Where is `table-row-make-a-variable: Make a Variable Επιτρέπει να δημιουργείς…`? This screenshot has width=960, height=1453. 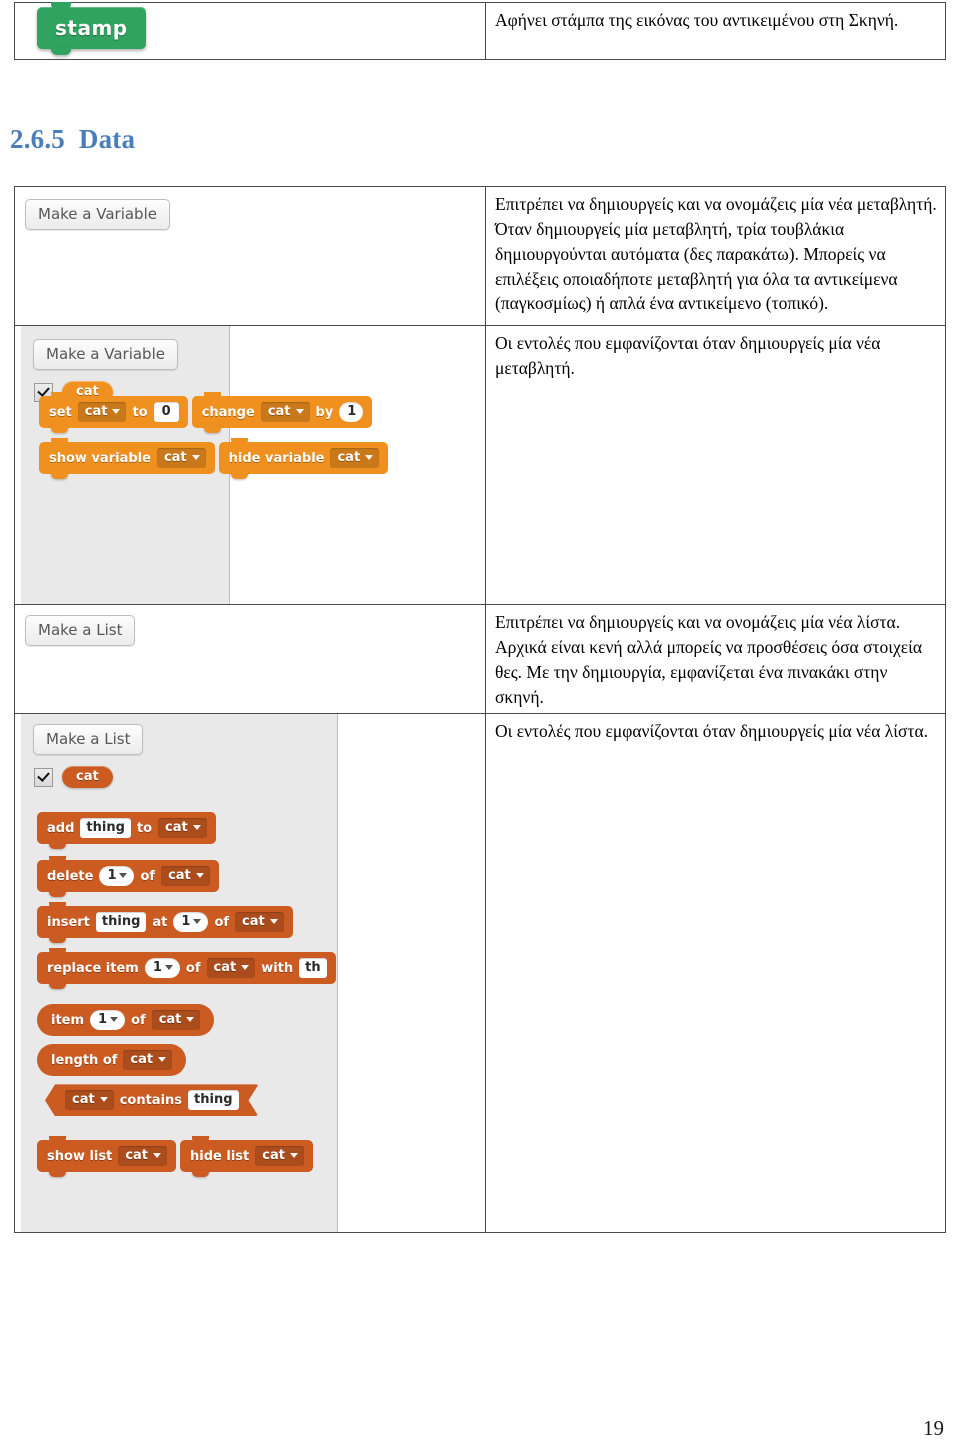 table-row-make-a-variable: Make a Variable Επιτρέπει να δημιουργείς… is located at coordinates (480, 256).